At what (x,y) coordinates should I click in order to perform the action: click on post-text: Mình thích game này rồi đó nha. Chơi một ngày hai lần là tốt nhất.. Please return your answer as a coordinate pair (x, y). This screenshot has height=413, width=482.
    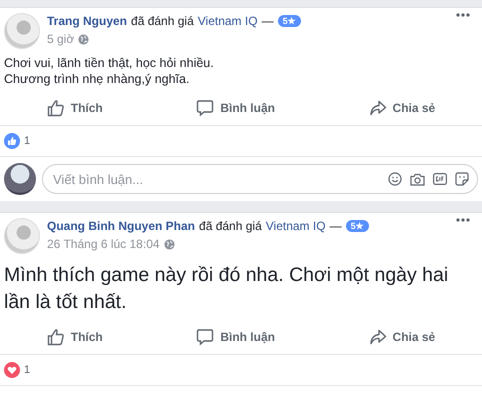
    Looking at the image, I should click on (227, 289).